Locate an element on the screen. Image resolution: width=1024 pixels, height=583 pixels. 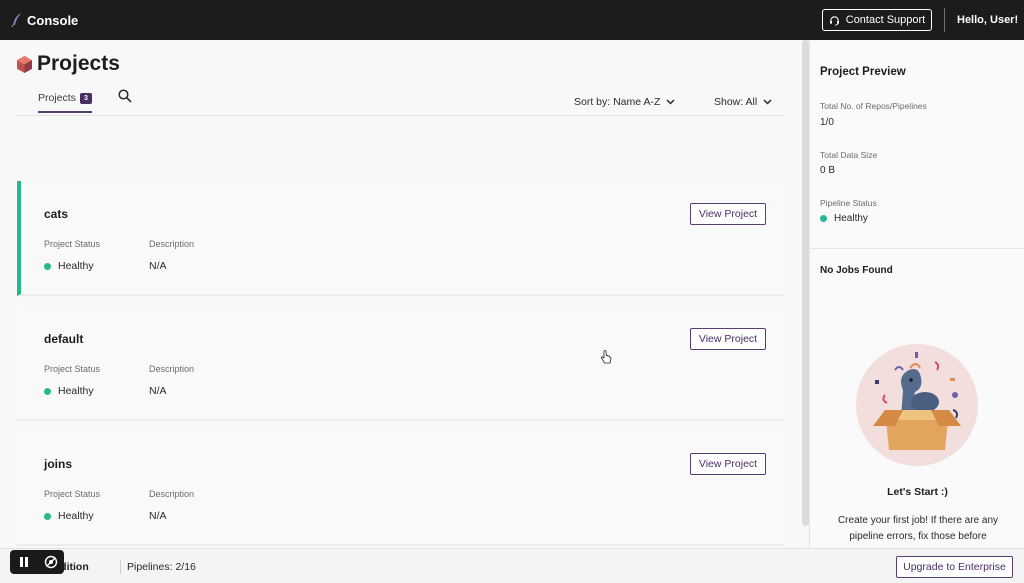
project-name: cats is located at coordinates (56, 214).